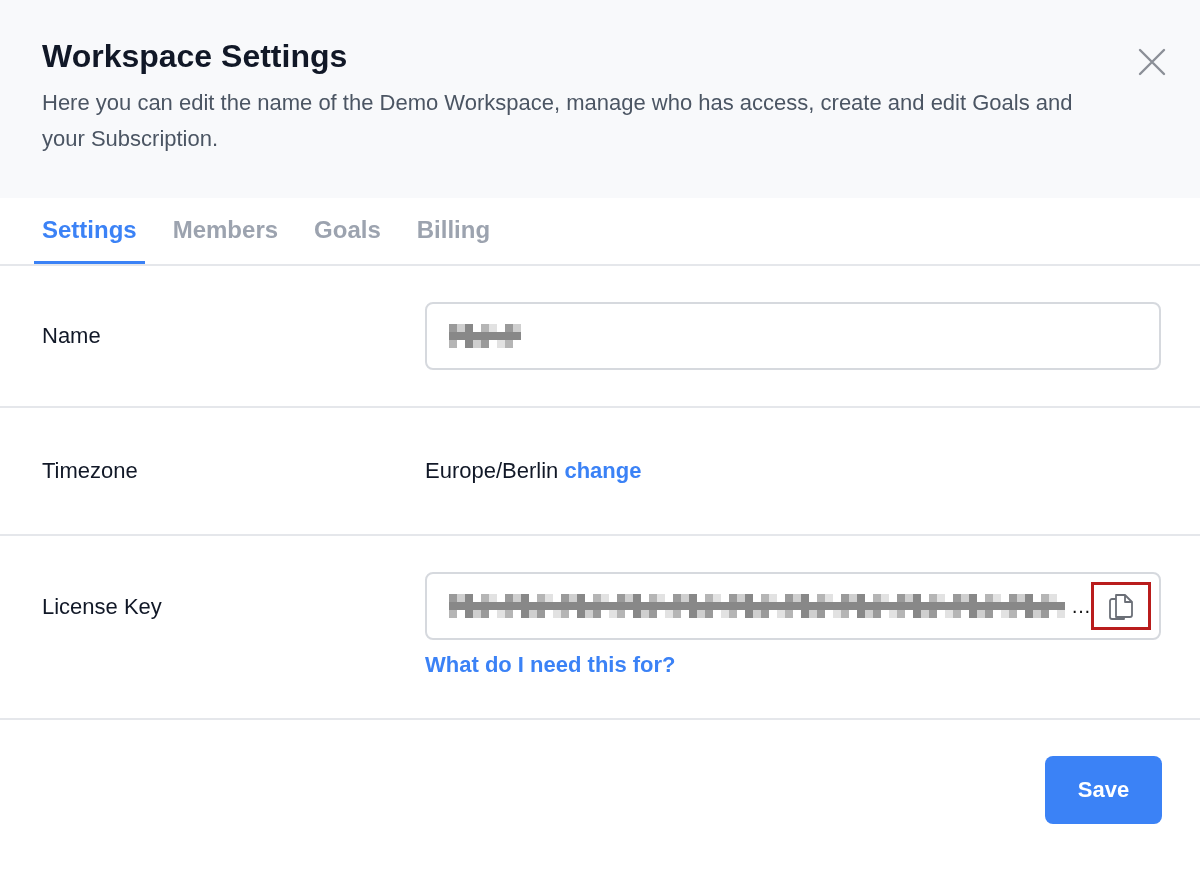 The image size is (1200, 878). Describe the element at coordinates (102, 606) in the screenshot. I see `field-label: License Key` at that location.